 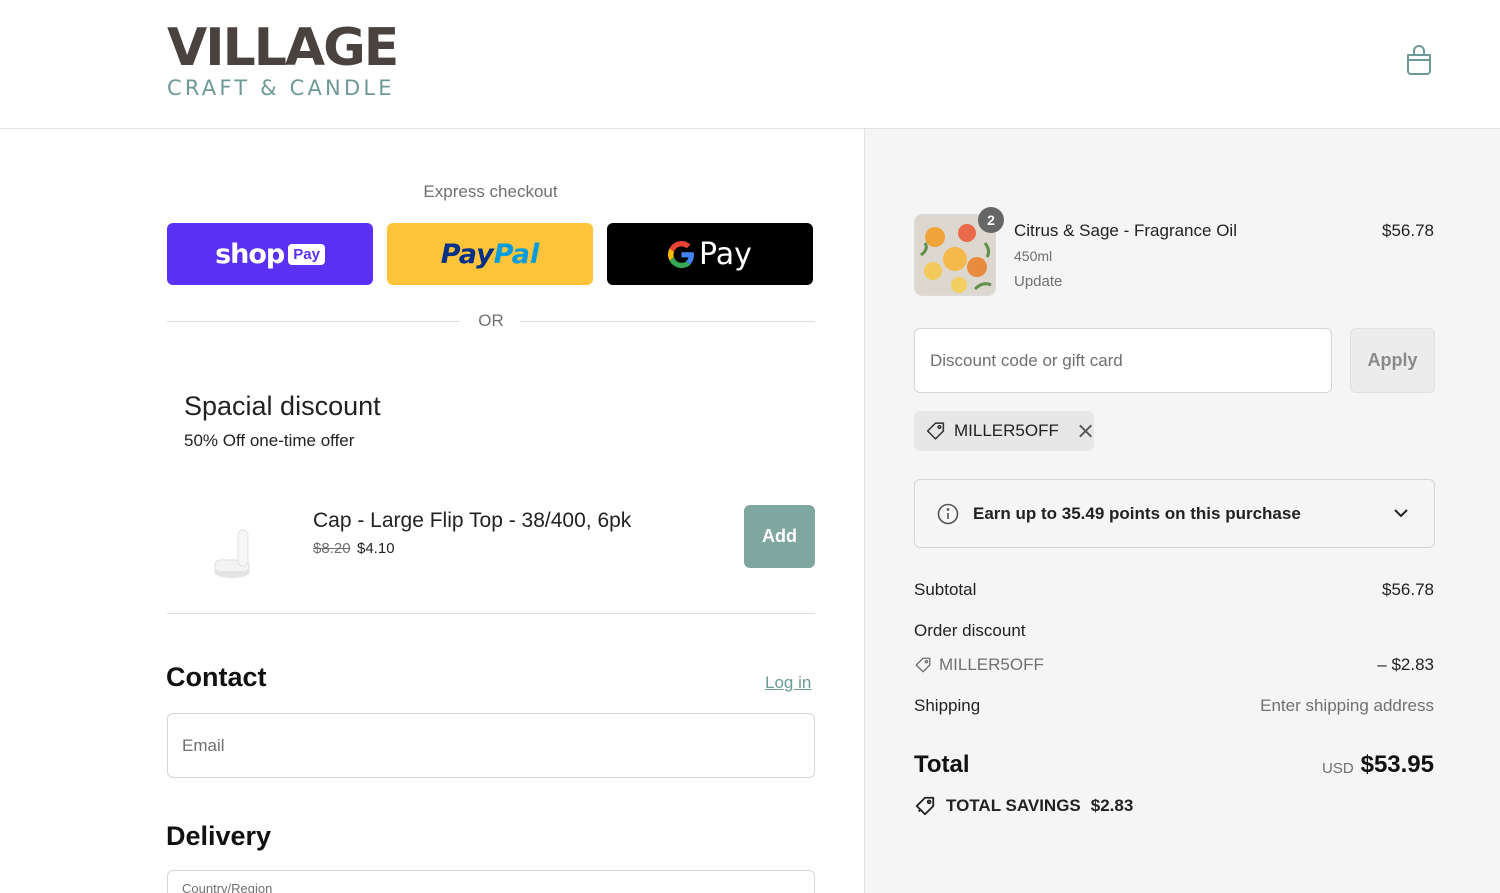 I want to click on country-region-select: Country/Region, so click(x=491, y=881).